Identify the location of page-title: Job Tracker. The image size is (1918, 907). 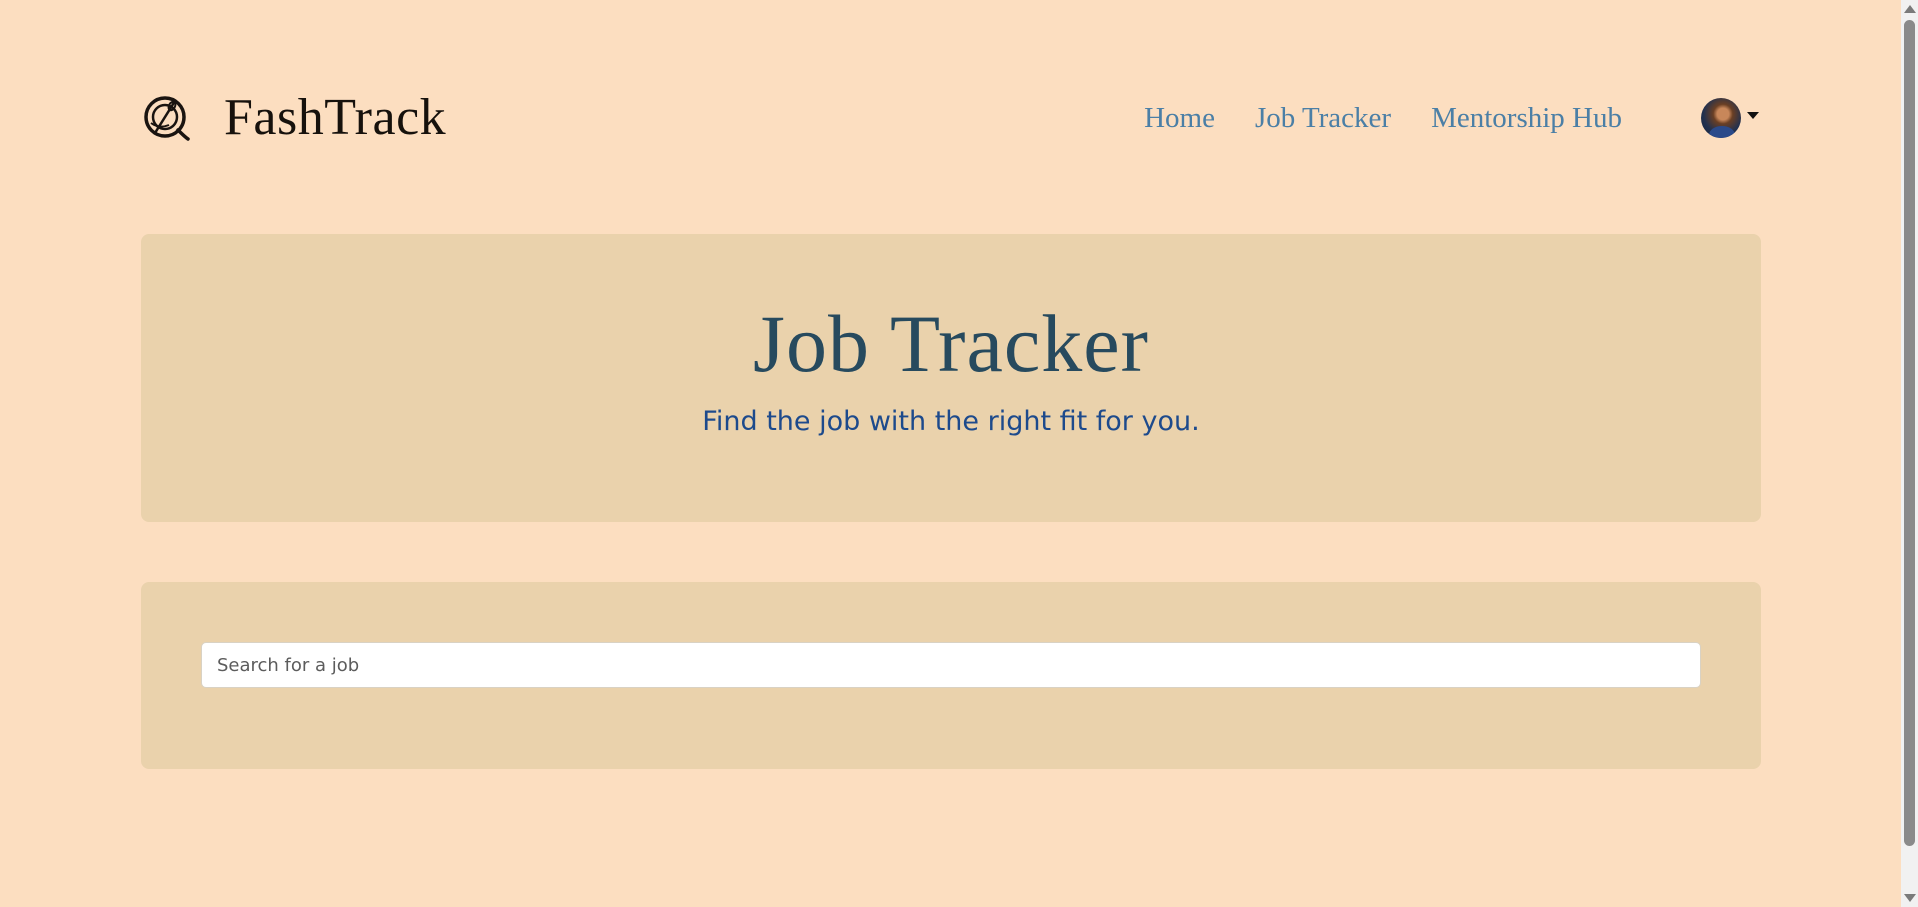
(951, 343).